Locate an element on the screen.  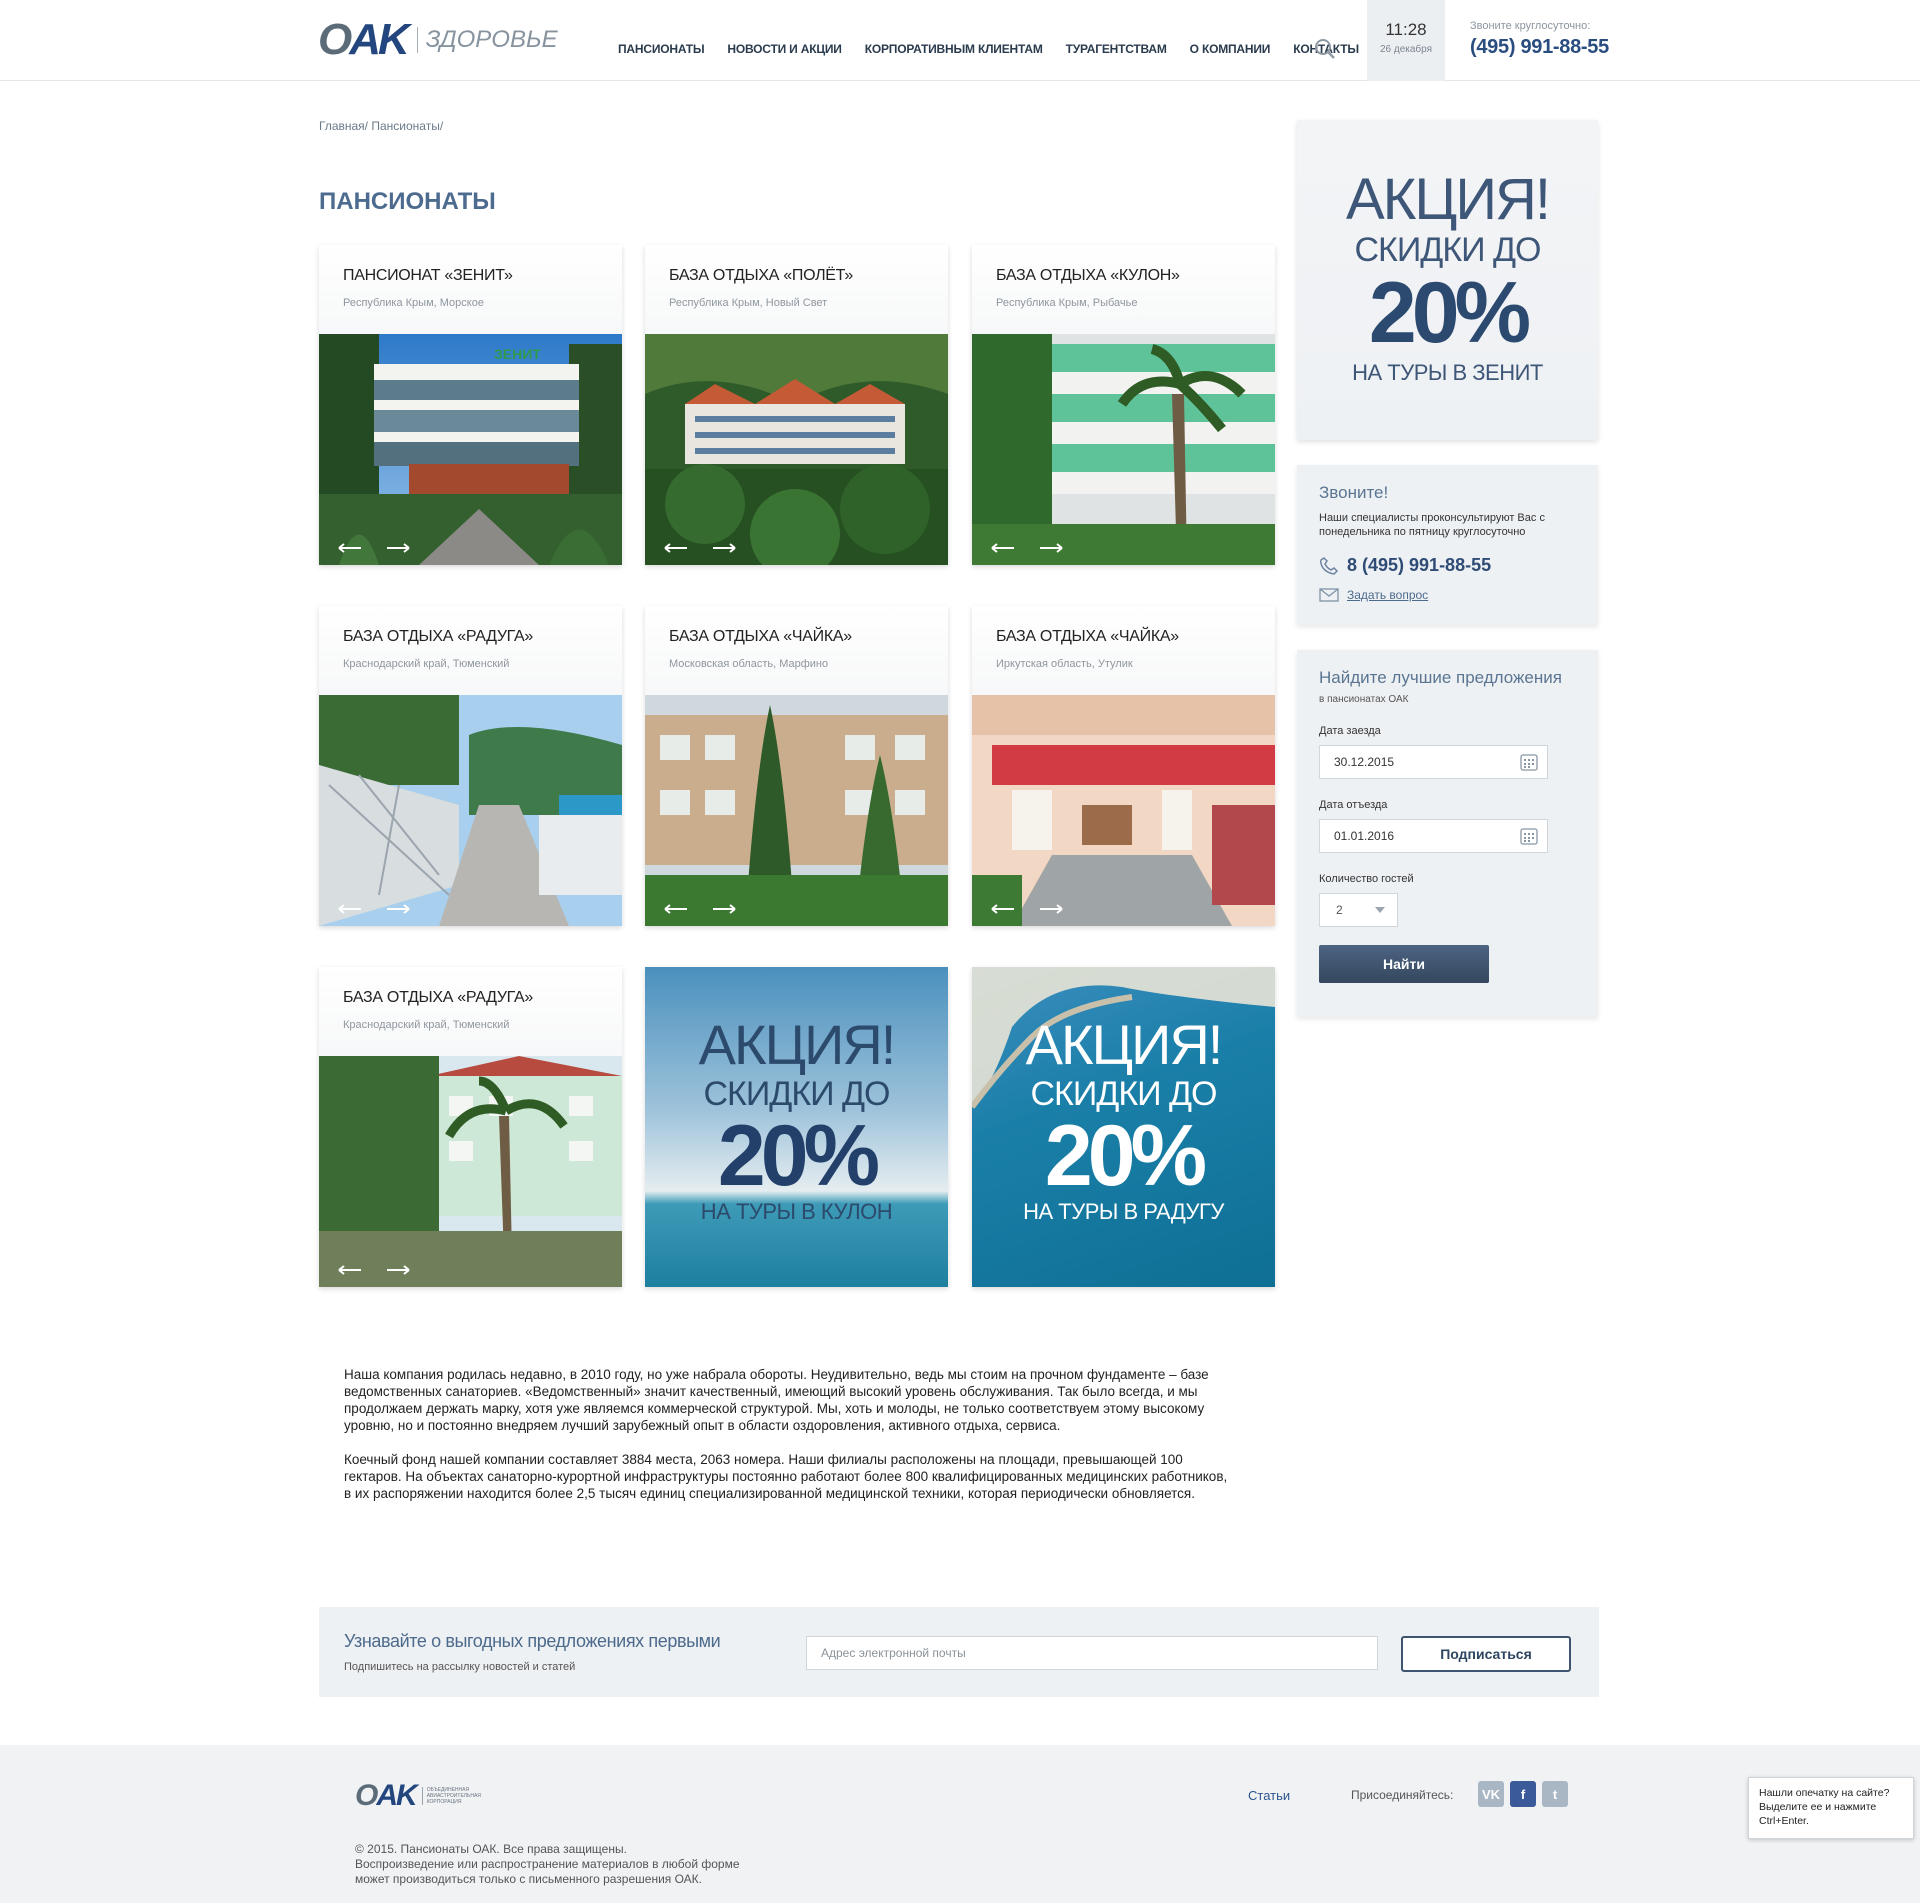
promo-target: НА ТУРЫ В КУЛОН is located at coordinates (796, 1211).